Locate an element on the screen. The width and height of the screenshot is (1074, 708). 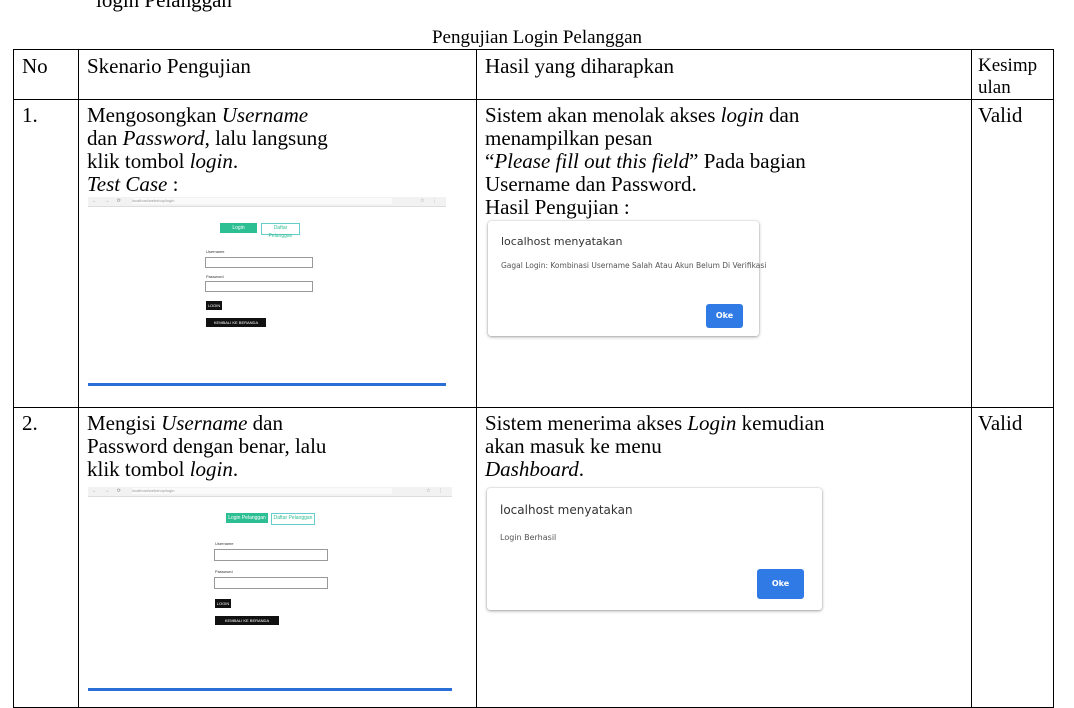
header-no-label: No is located at coordinates (35, 66).